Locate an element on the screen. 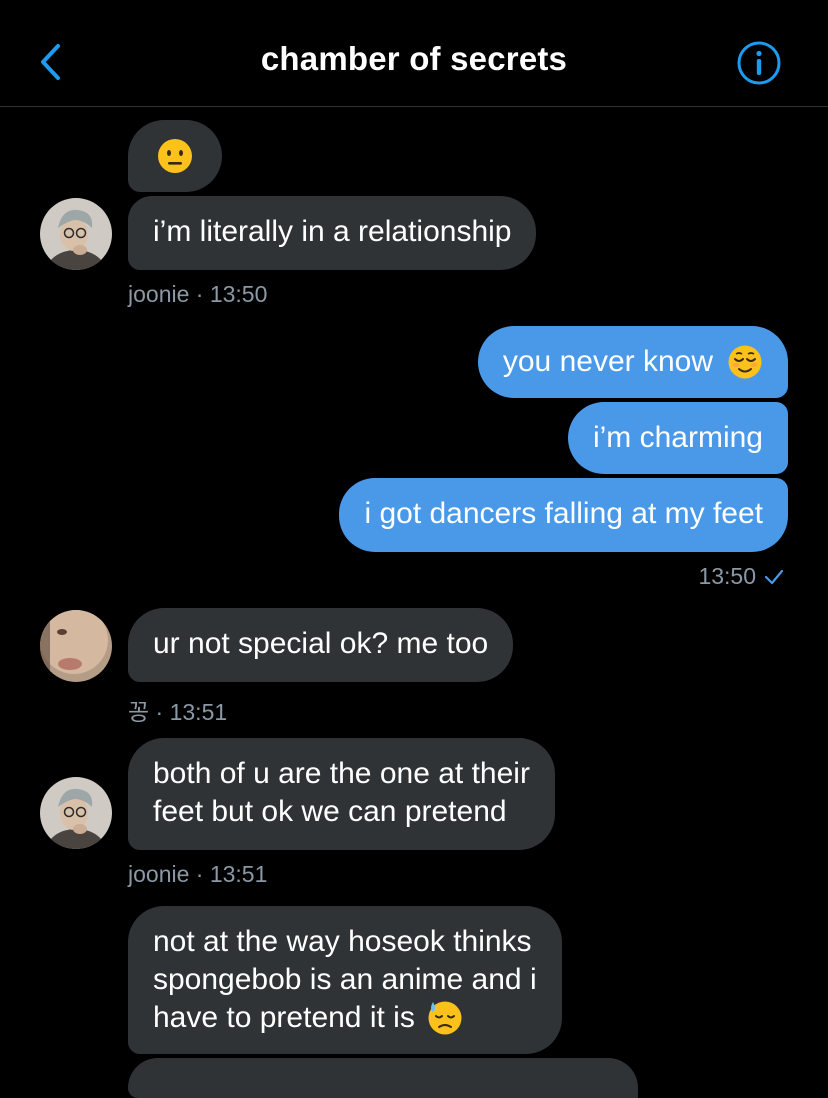 This screenshot has width=828, height=1098. message-line: spongebob is an anime and i is located at coordinates (345, 979).